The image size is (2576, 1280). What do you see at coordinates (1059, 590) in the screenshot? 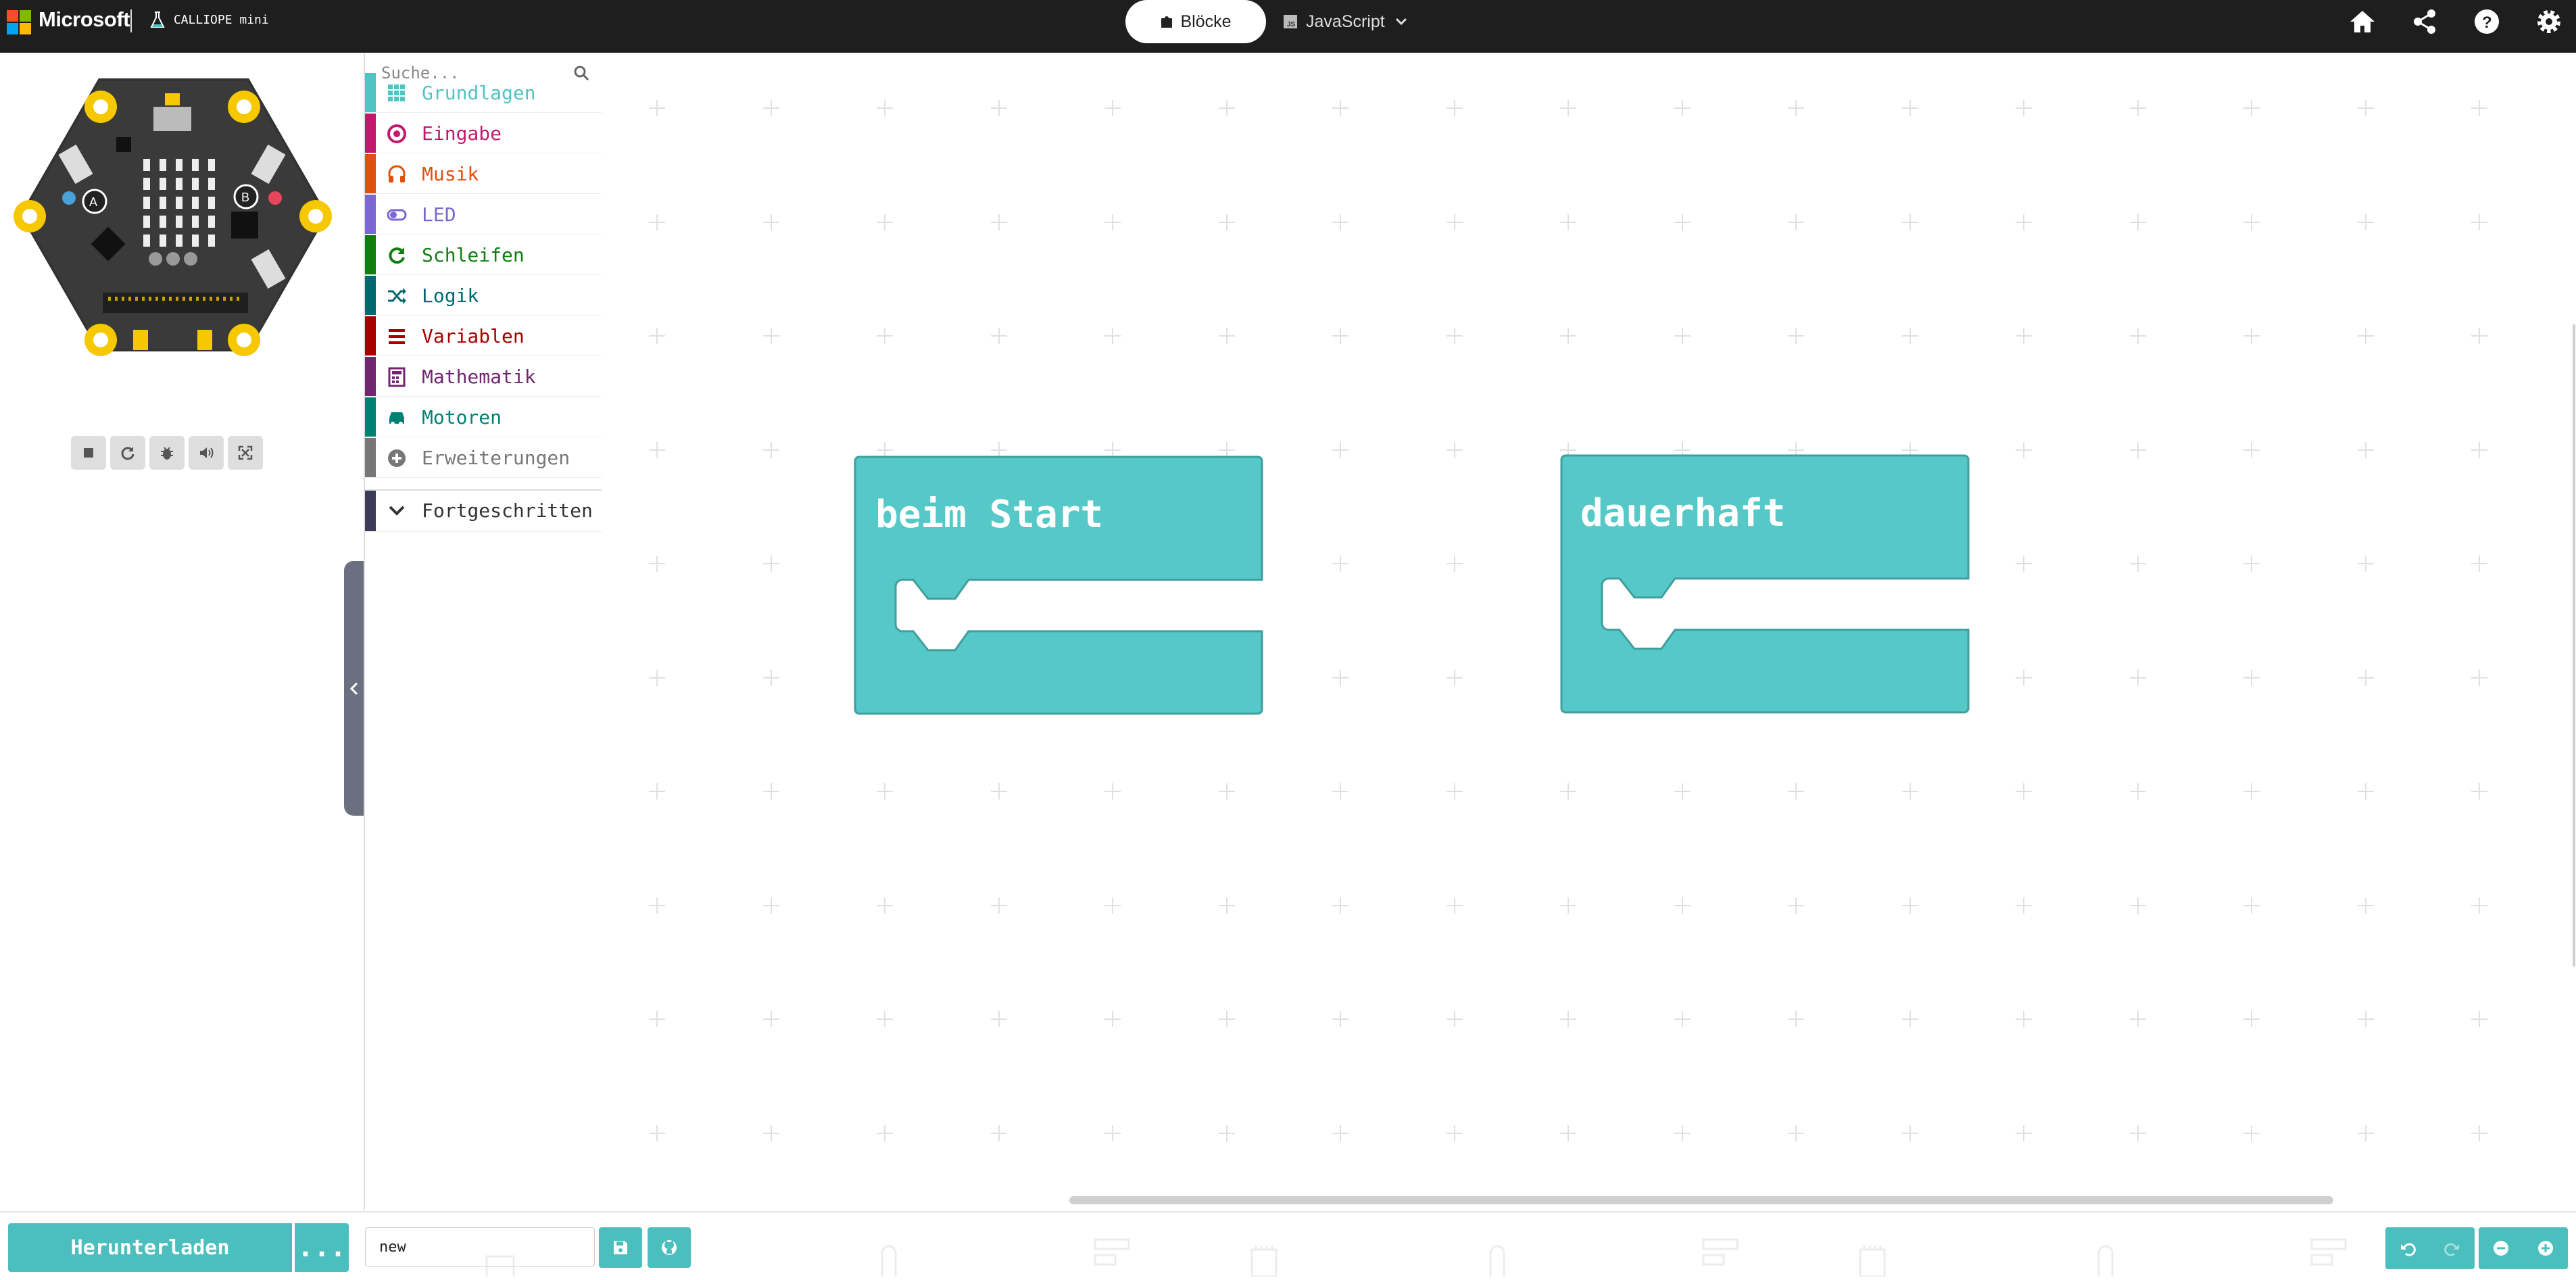
I see `block-on-start: beim Start` at bounding box center [1059, 590].